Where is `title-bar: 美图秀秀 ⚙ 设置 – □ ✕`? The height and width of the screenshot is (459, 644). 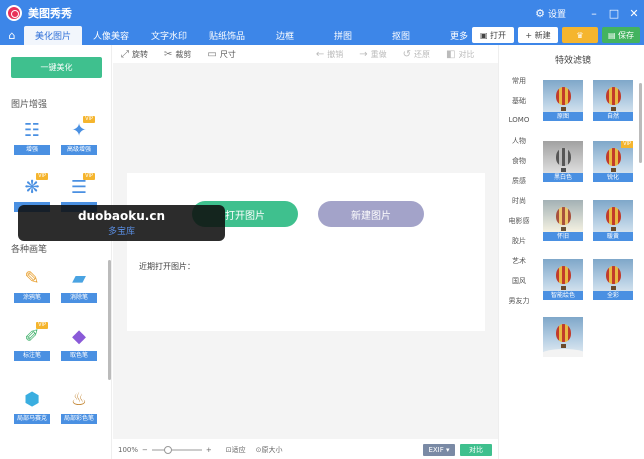
title-bar: 美图秀秀 ⚙ 设置 – □ ✕ is located at coordinates (322, 13).